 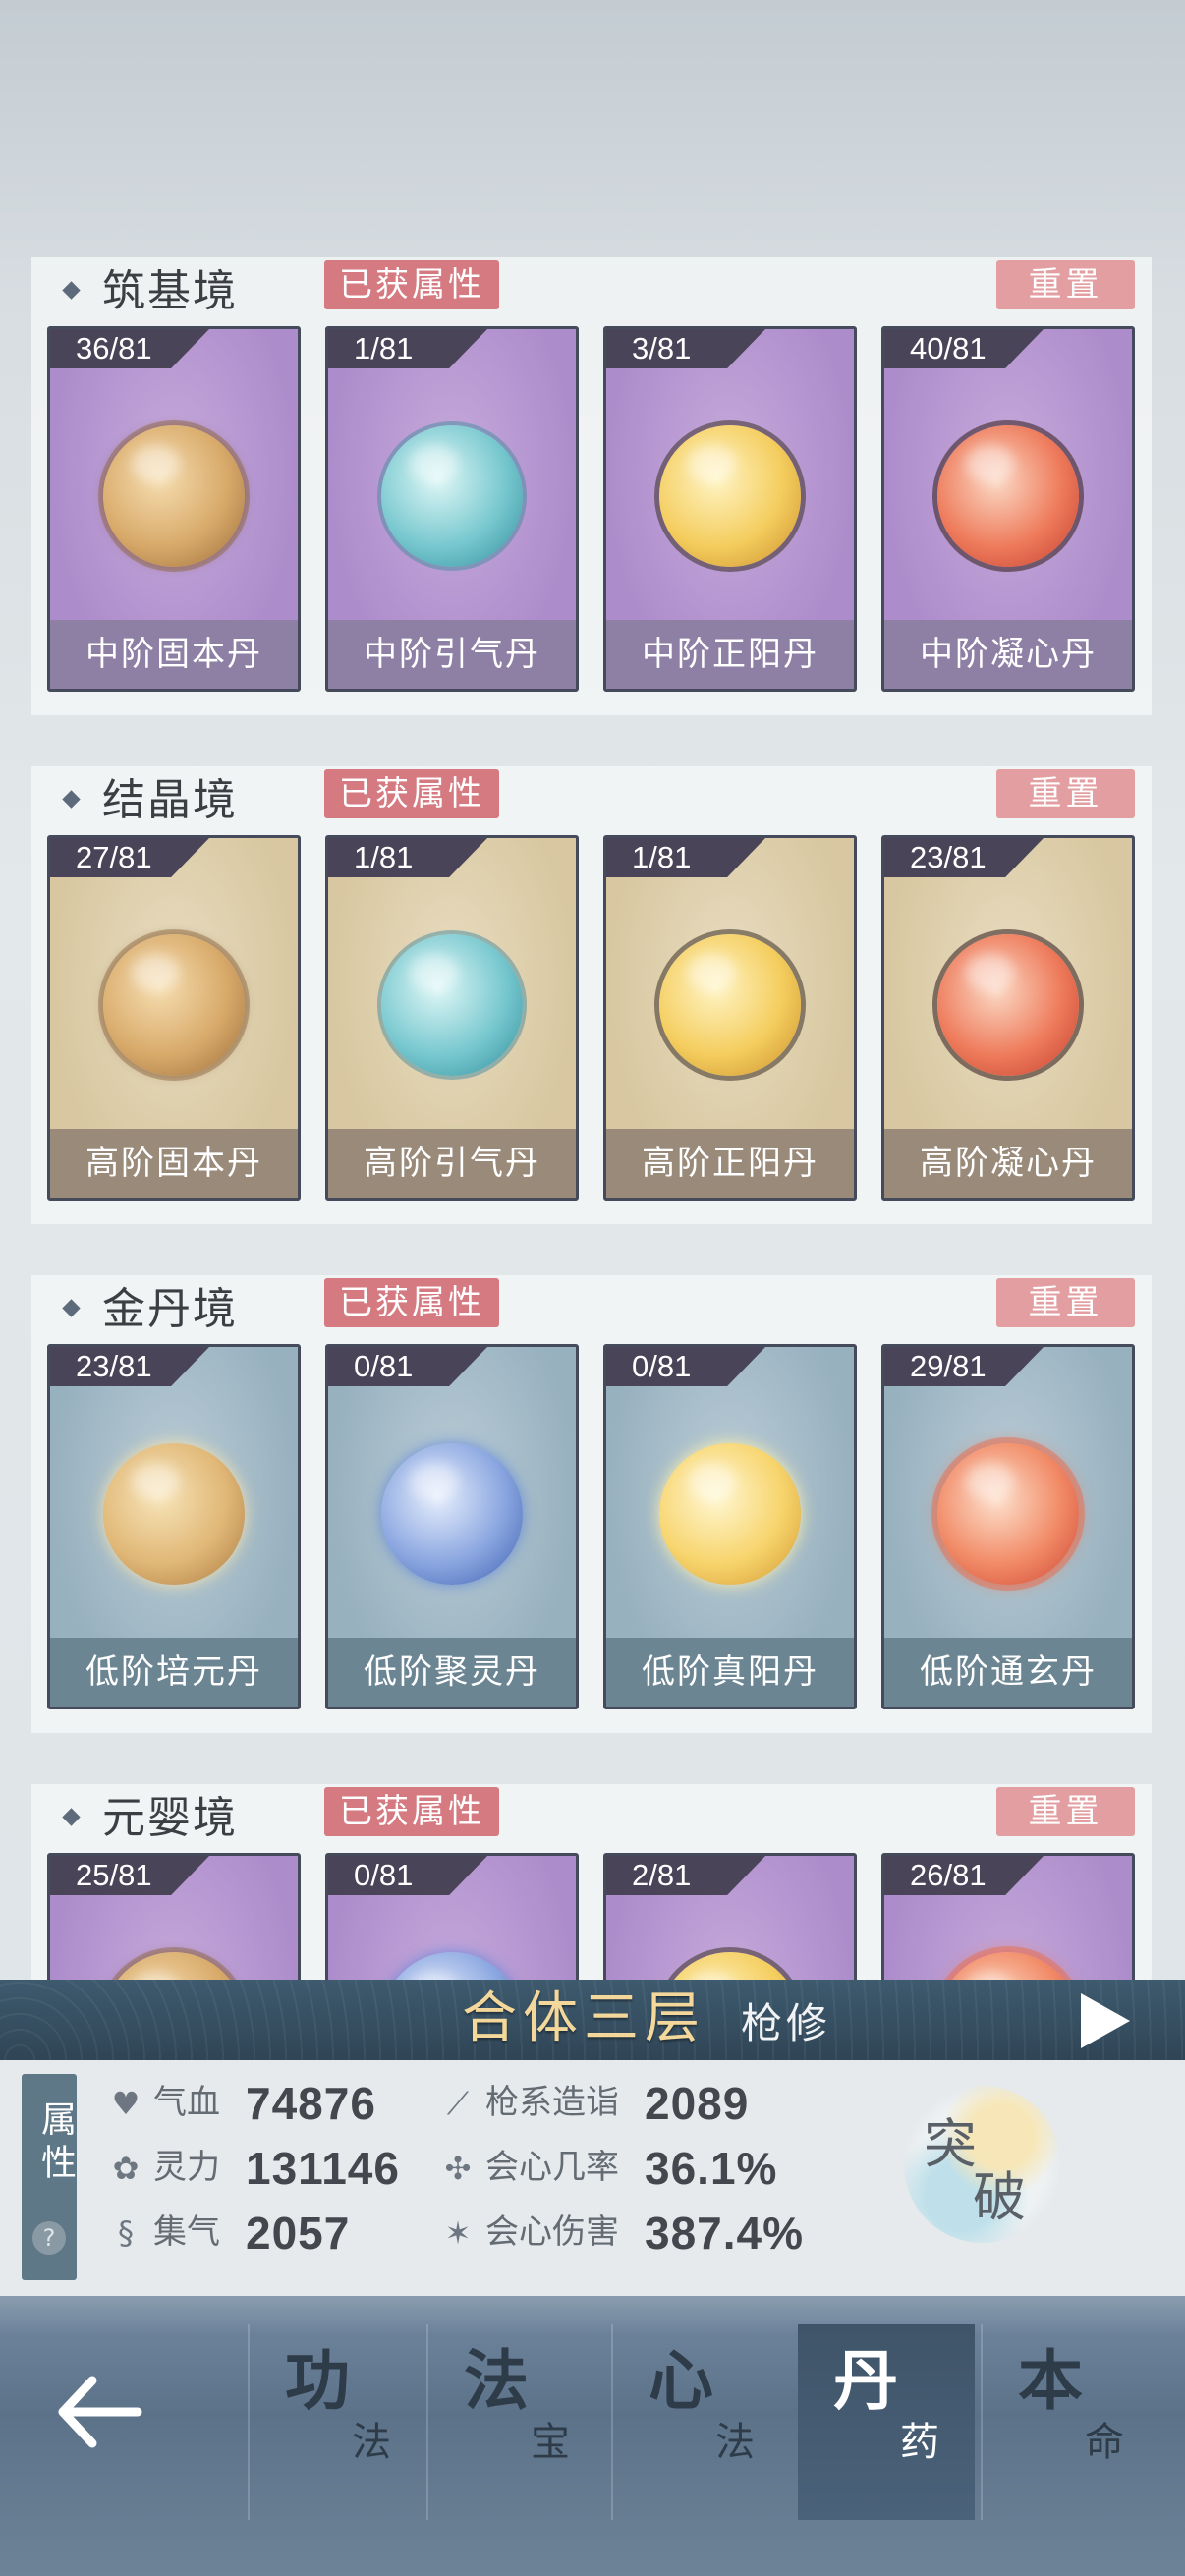 I want to click on pill-name: 低阶通玄丹, so click(x=1009, y=1672).